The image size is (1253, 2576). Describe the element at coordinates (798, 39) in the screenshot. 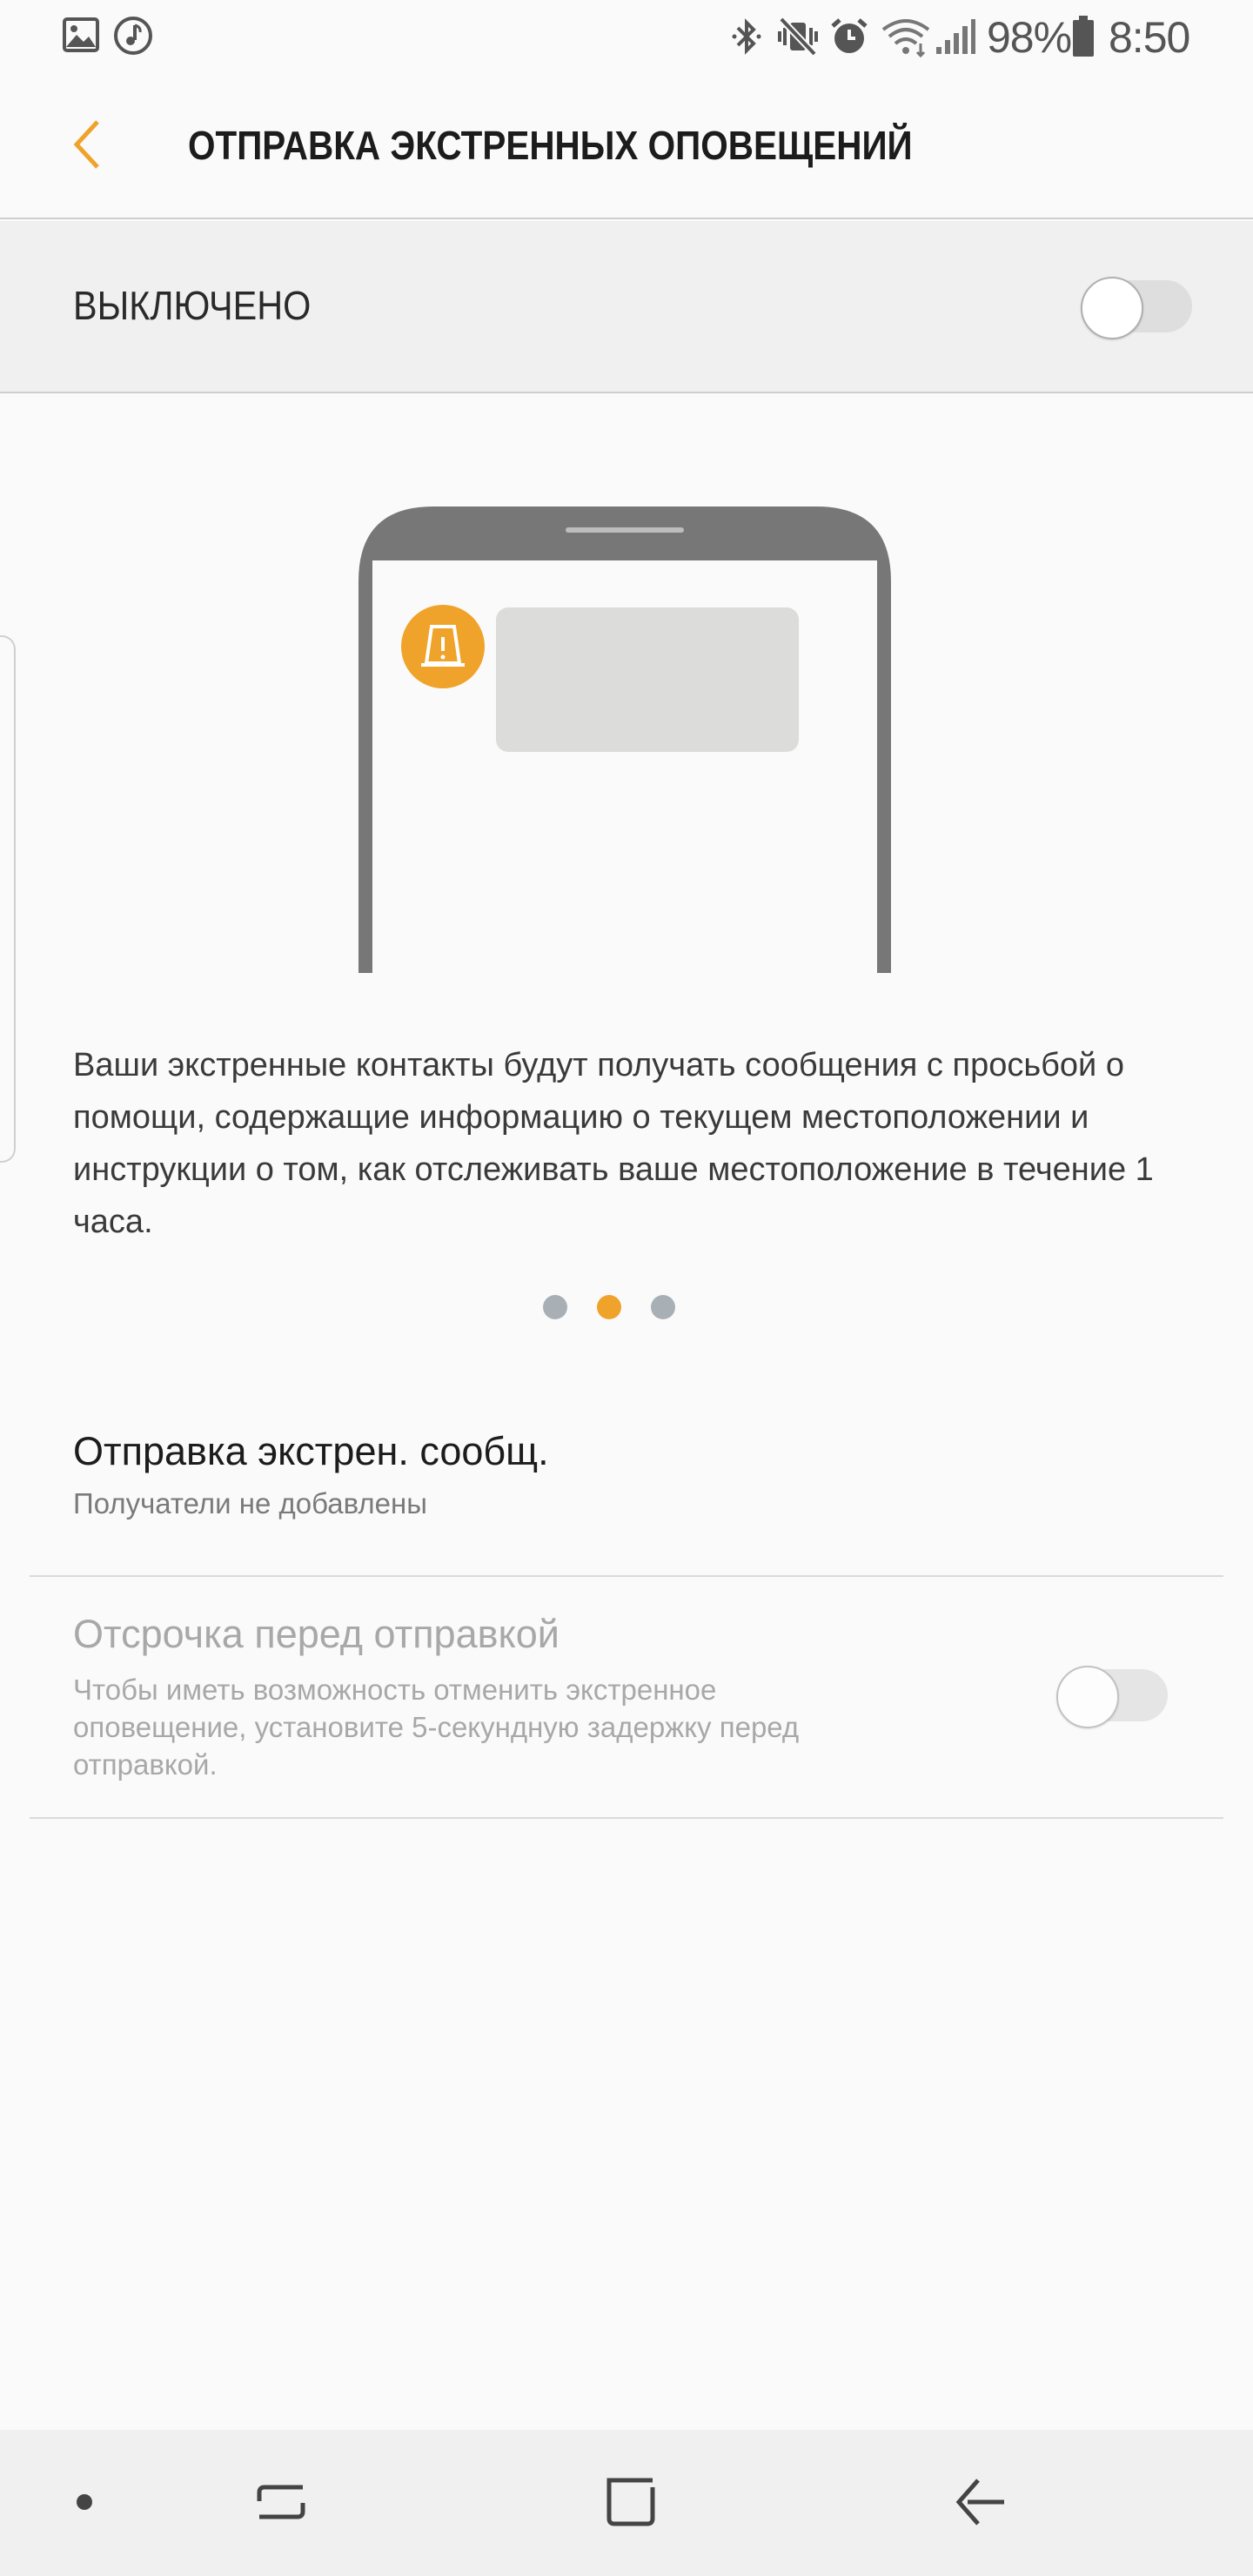

I see `vibrate-mute-icon` at that location.